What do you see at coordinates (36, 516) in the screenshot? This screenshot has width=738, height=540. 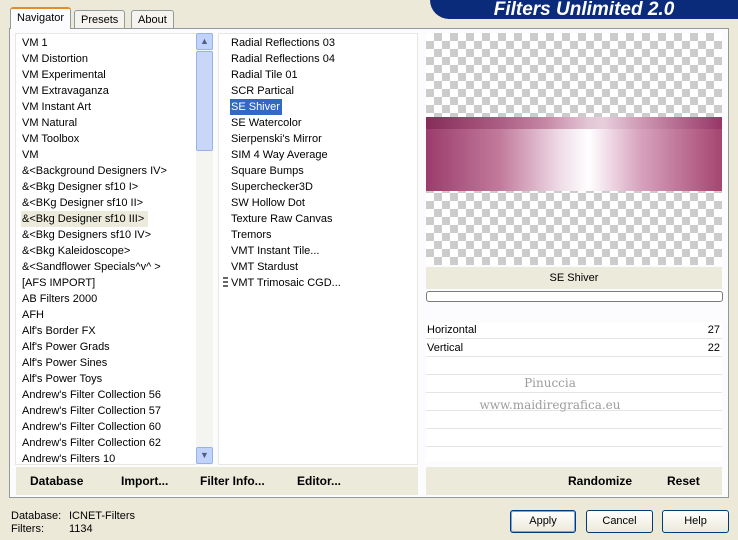 I see `status-database-label: Database:` at bounding box center [36, 516].